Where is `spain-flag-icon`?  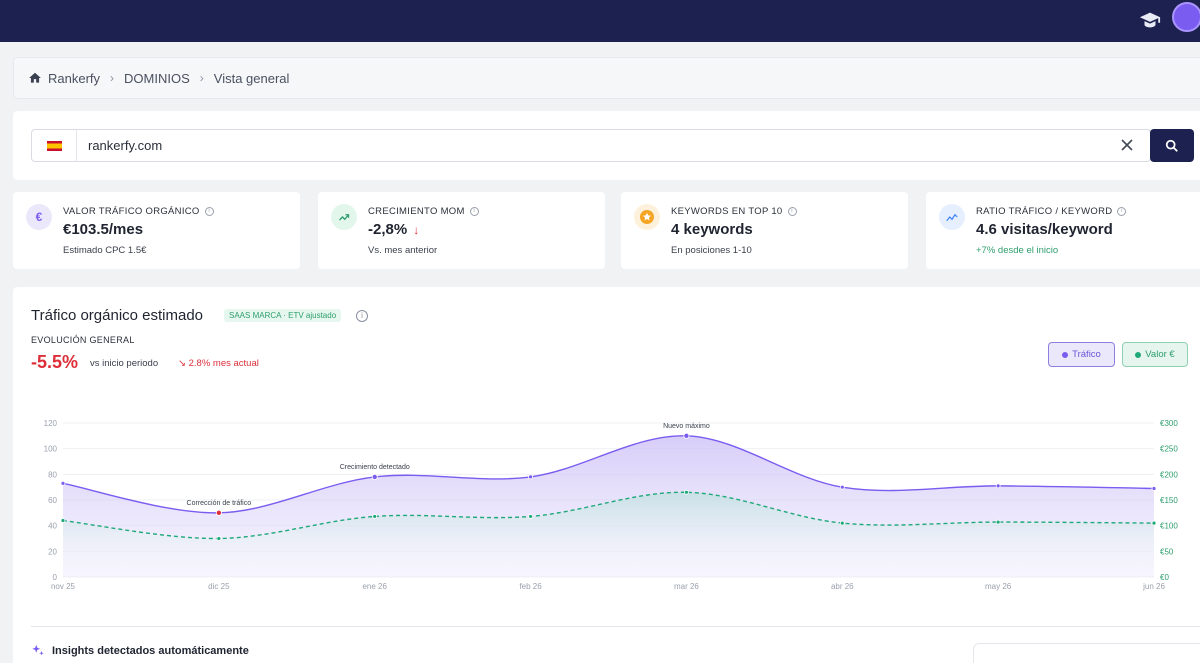 spain-flag-icon is located at coordinates (54, 146).